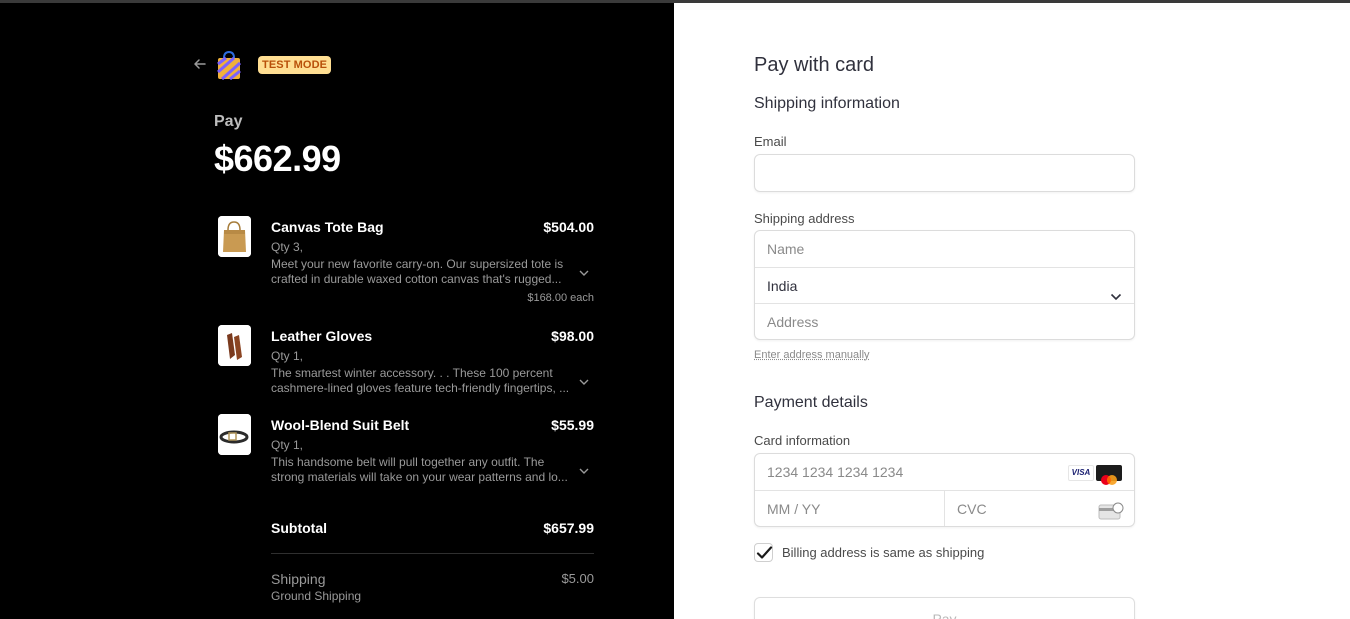 The width and height of the screenshot is (1350, 619). Describe the element at coordinates (234, 345) in the screenshot. I see `gloves-thumbnail` at that location.